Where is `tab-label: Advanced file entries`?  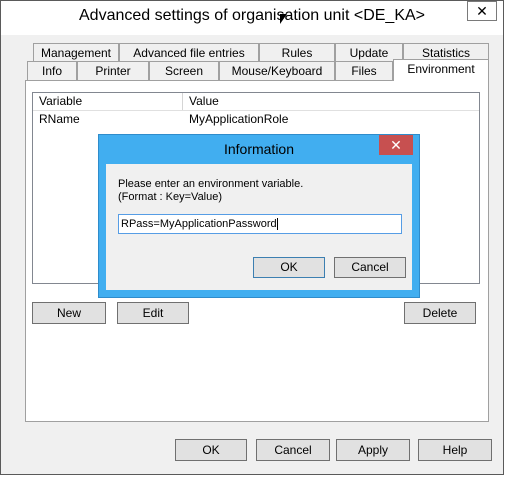
tab-label: Advanced file entries is located at coordinates (189, 53).